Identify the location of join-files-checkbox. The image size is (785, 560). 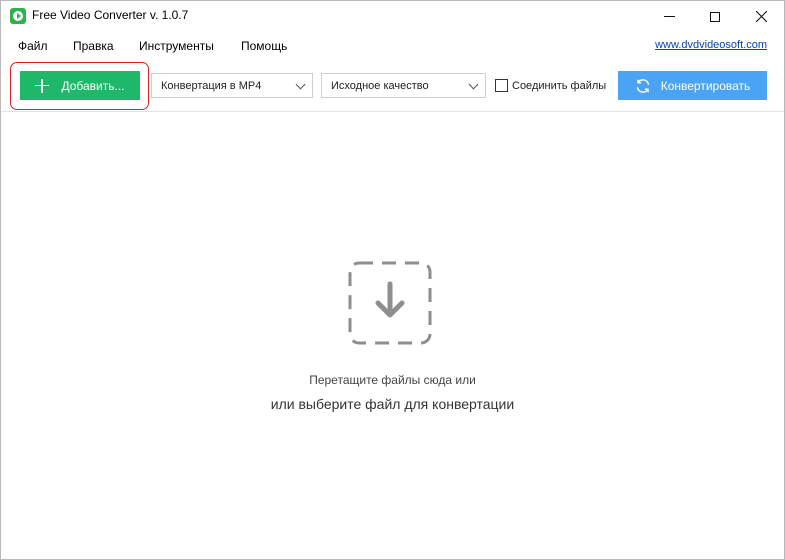
(501, 85).